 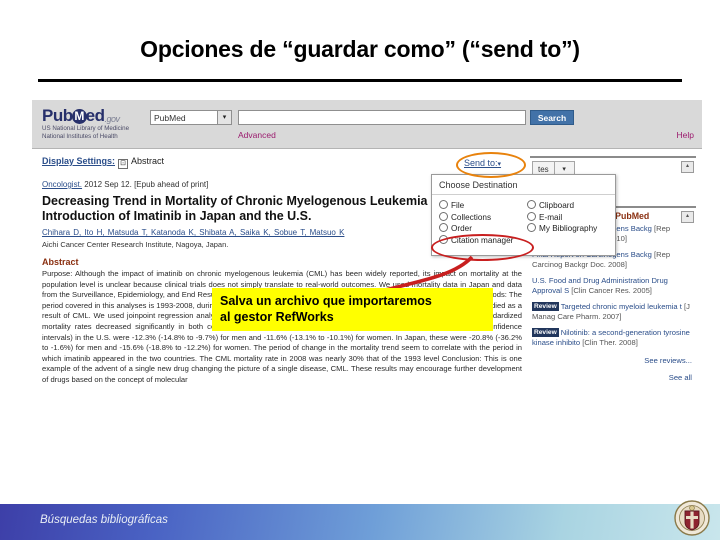 What do you see at coordinates (458, 205) in the screenshot?
I see `option-label: File` at bounding box center [458, 205].